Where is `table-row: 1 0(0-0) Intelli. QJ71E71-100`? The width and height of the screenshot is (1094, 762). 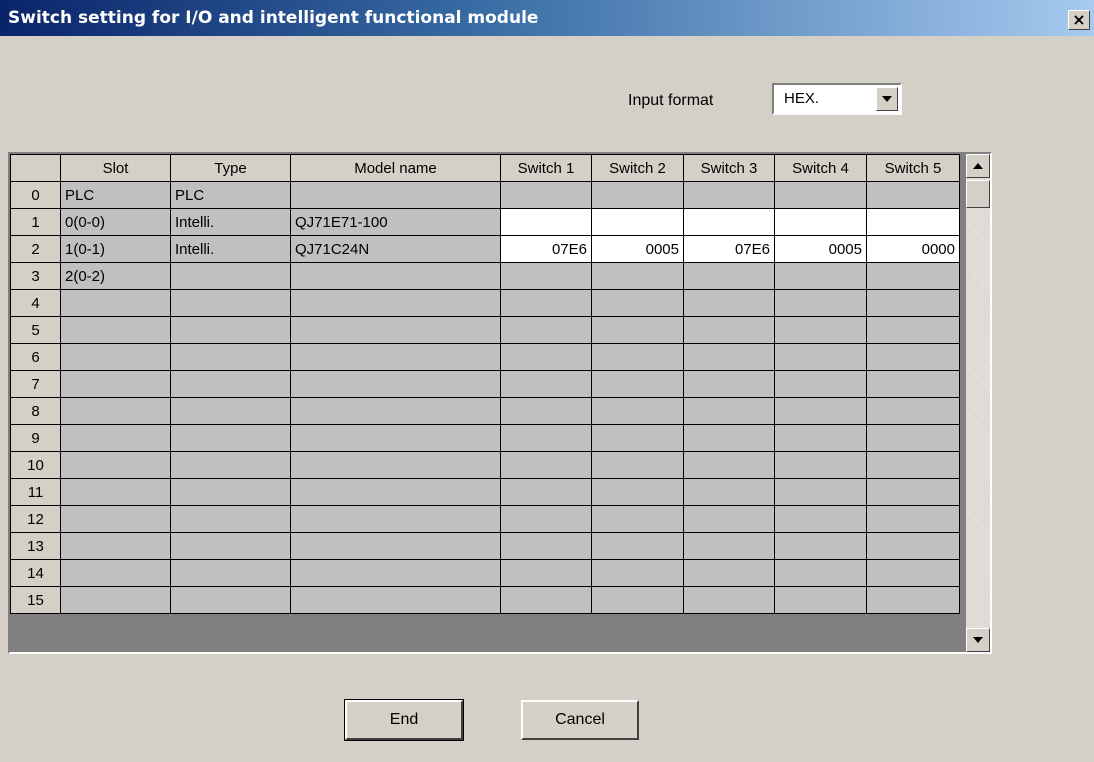
table-row: 1 0(0-0) Intelli. QJ71E71-100 is located at coordinates (485, 222).